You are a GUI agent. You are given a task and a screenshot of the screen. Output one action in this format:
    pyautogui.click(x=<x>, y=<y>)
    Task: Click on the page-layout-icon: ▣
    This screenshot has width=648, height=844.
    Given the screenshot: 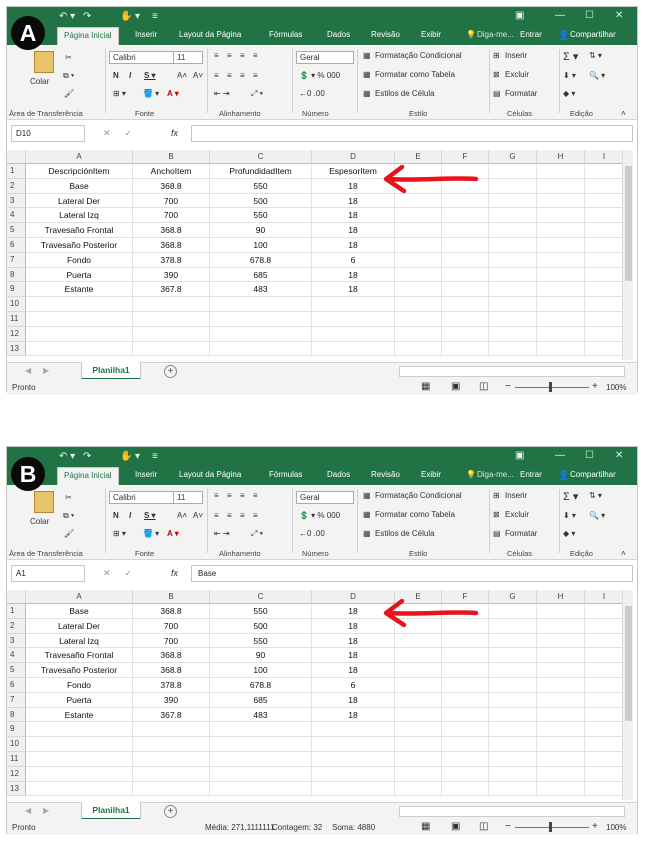 What is the action you would take?
    pyautogui.click(x=455, y=386)
    